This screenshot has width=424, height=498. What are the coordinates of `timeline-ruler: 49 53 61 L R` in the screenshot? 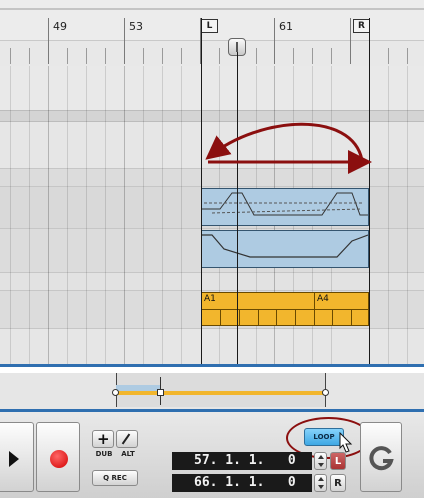 It's located at (212, 33).